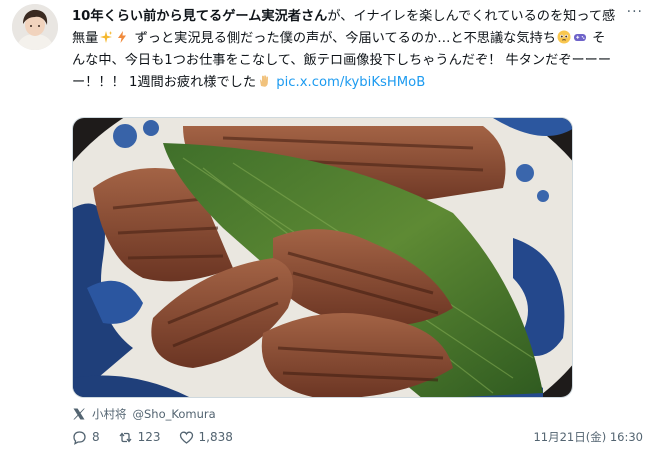 This screenshot has height=451, width=657. What do you see at coordinates (96, 437) in the screenshot?
I see `reply-count: 8` at bounding box center [96, 437].